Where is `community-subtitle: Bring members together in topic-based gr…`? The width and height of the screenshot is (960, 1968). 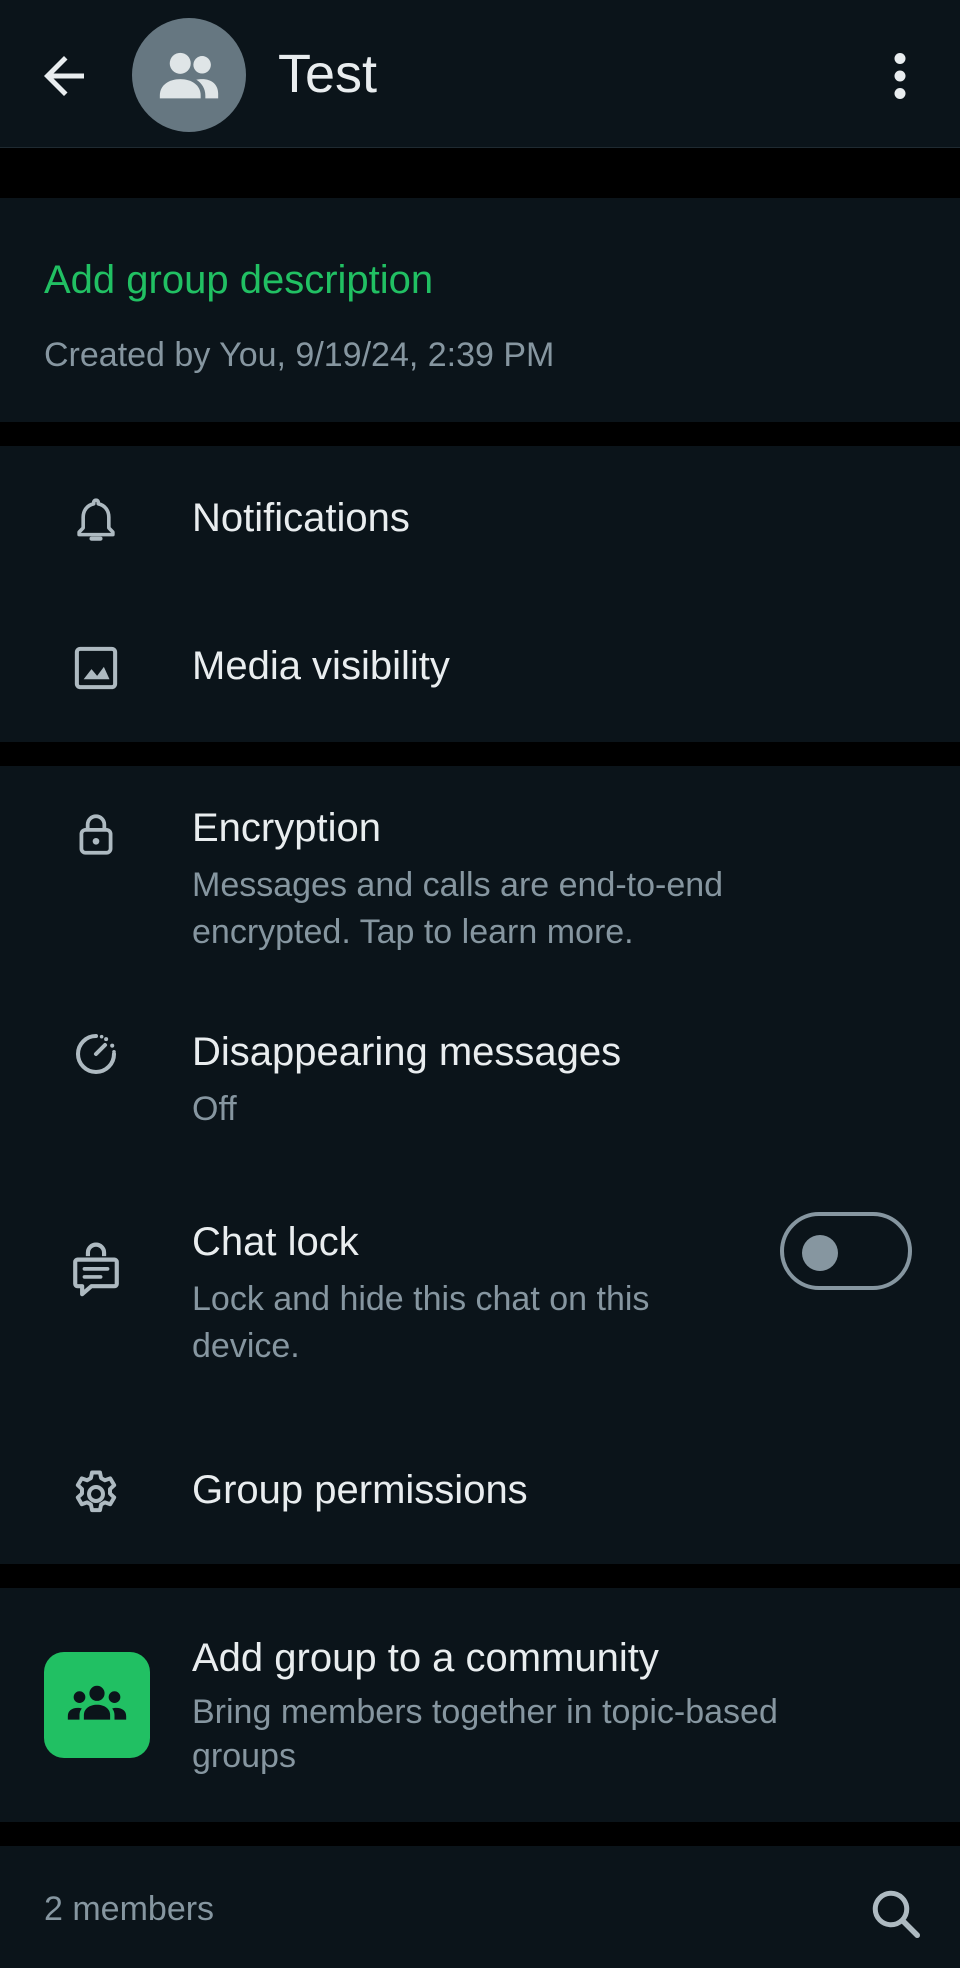
community-subtitle: Bring members together in topic-based gr… is located at coordinates (485, 1734).